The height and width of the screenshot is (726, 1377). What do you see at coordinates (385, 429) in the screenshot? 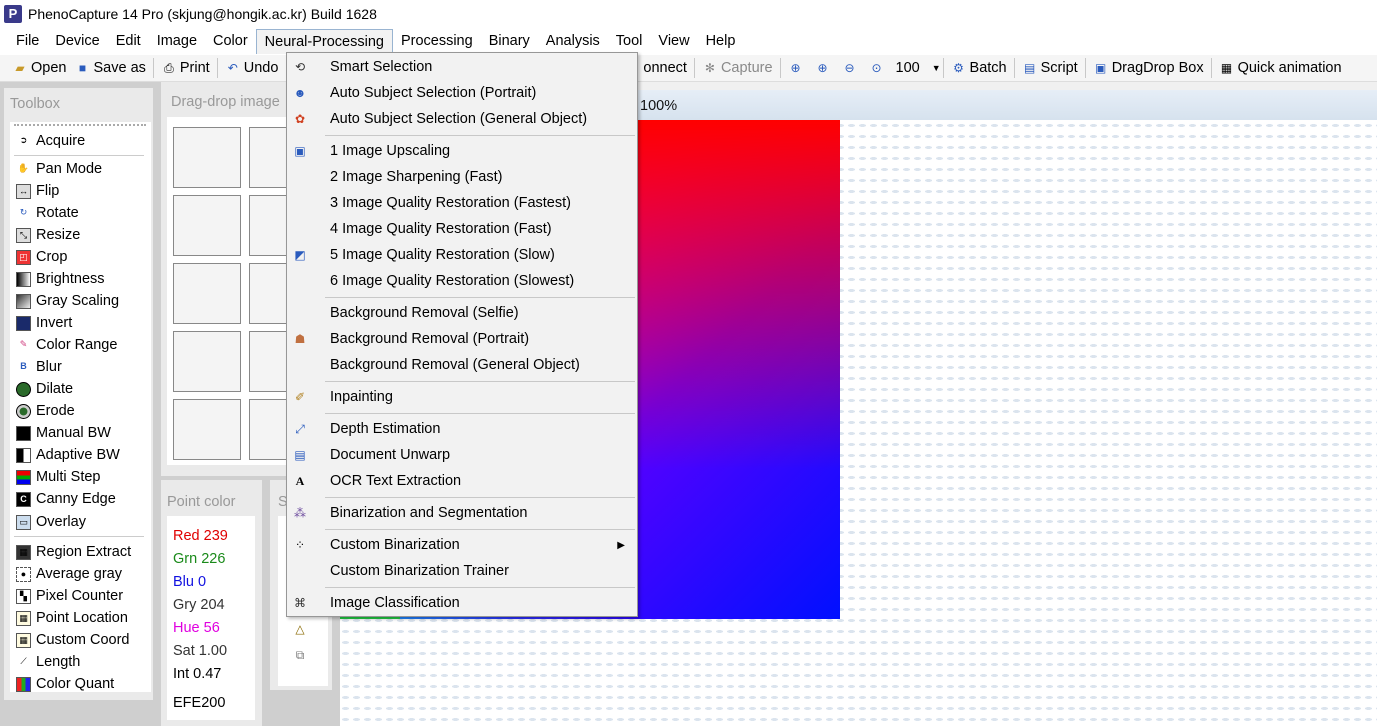
I see `menu-item-label: Depth Estimation` at bounding box center [385, 429].